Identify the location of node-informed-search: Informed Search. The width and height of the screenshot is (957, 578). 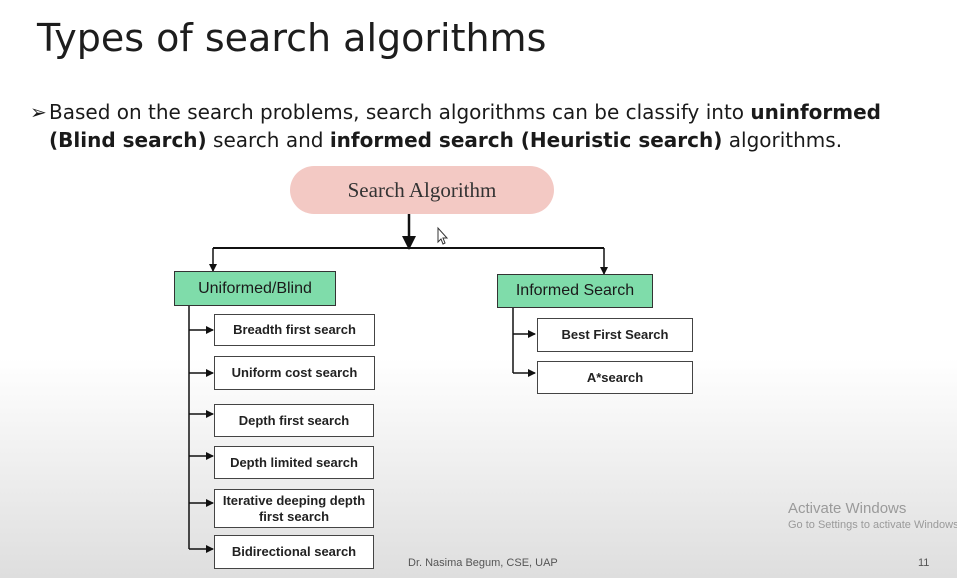
(575, 291).